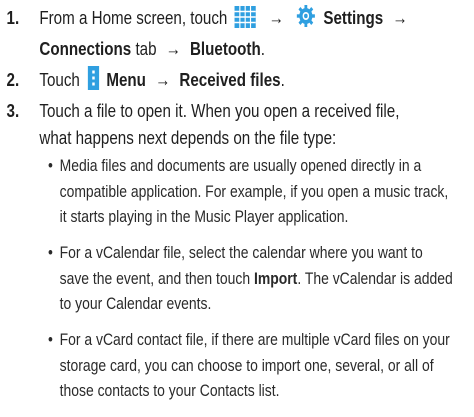  What do you see at coordinates (375, 278) in the screenshot?
I see `bullet-text: . The vCalendar is added` at bounding box center [375, 278].